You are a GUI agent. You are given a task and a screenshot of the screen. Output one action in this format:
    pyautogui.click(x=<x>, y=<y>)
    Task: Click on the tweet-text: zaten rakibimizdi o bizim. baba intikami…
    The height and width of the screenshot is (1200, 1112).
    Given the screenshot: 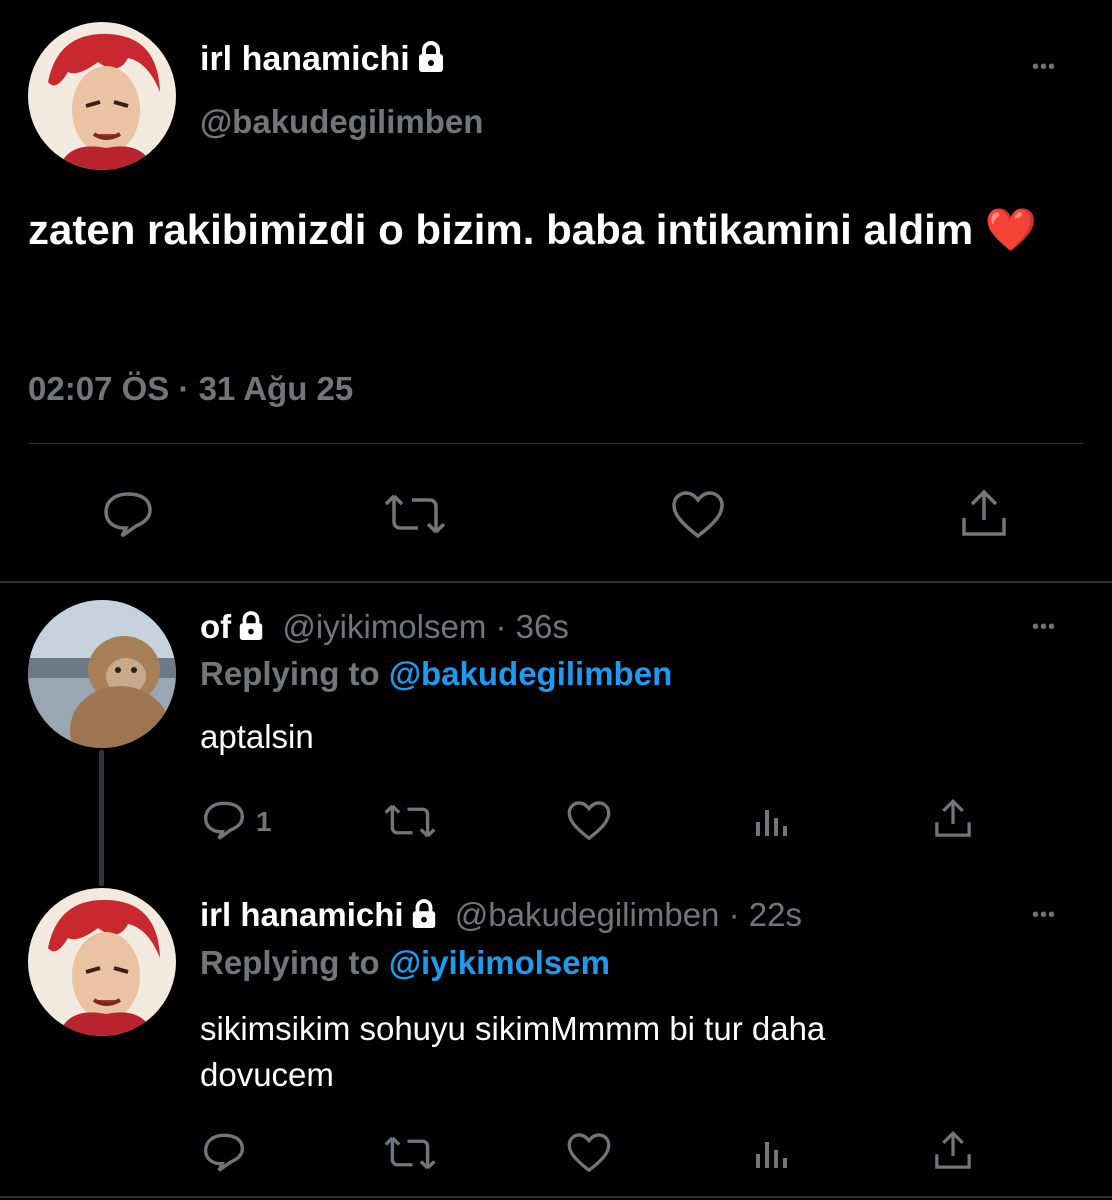 What is the action you would take?
    pyautogui.click(x=501, y=229)
    